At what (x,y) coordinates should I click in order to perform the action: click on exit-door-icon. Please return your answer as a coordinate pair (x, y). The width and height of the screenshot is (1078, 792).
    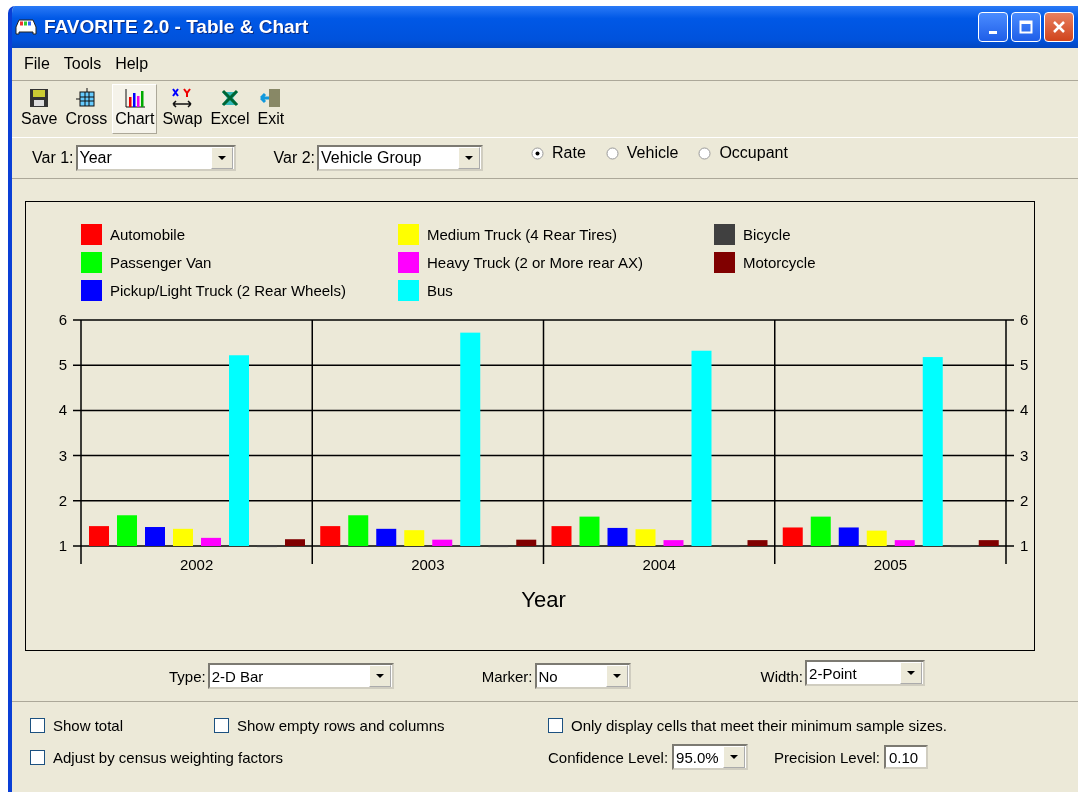
    Looking at the image, I should click on (270, 98).